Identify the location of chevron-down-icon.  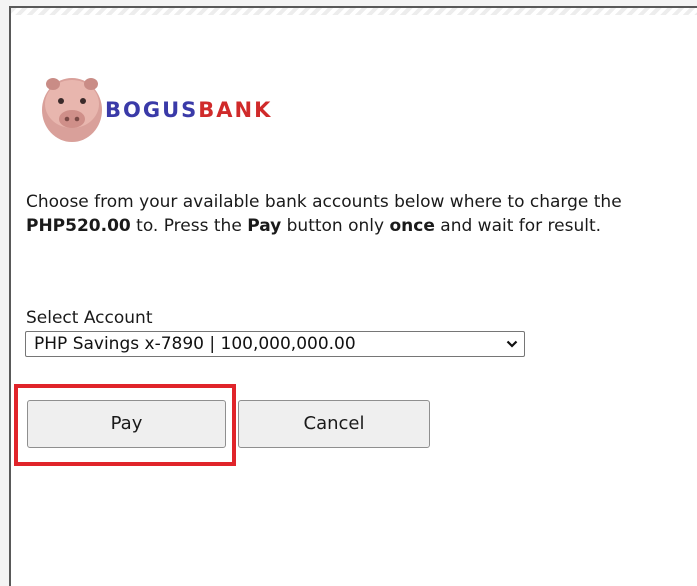
(512, 344).